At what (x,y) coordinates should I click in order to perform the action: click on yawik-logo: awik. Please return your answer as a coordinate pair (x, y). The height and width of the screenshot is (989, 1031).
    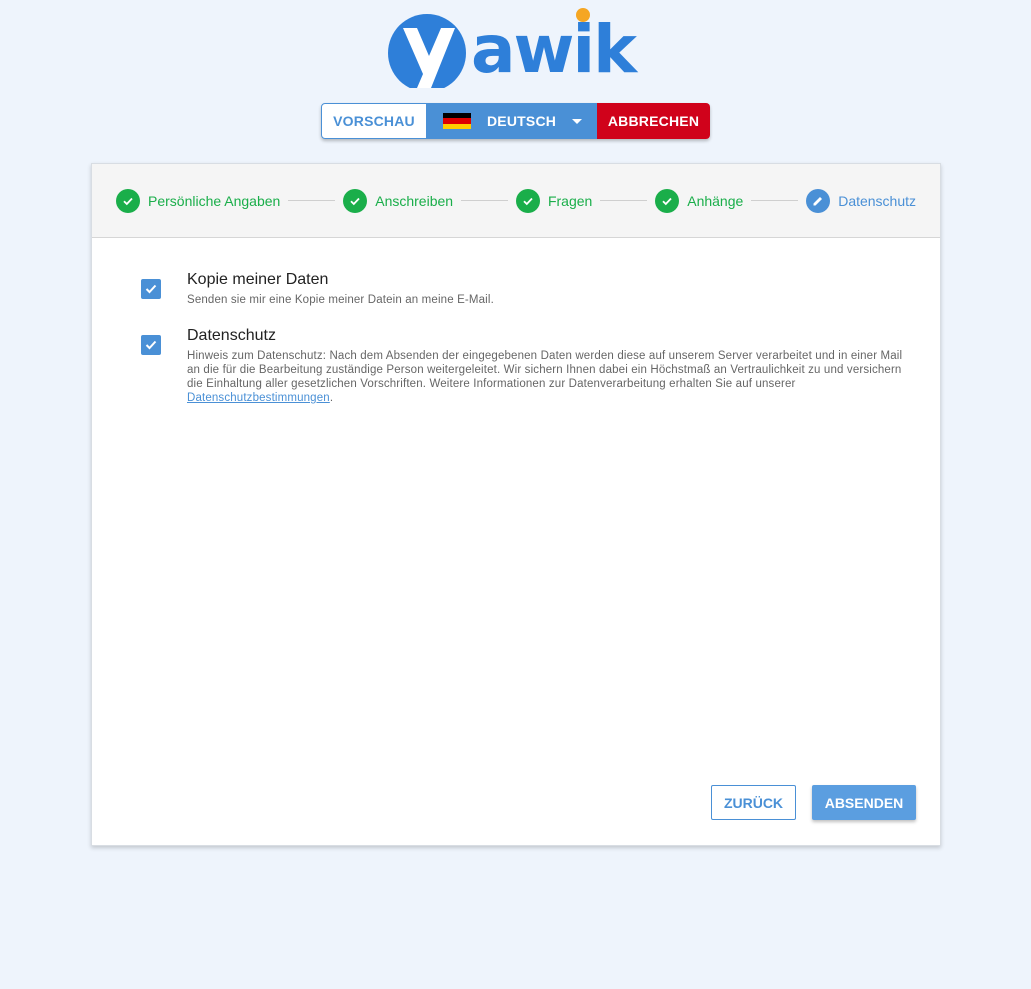
    Looking at the image, I should click on (516, 48).